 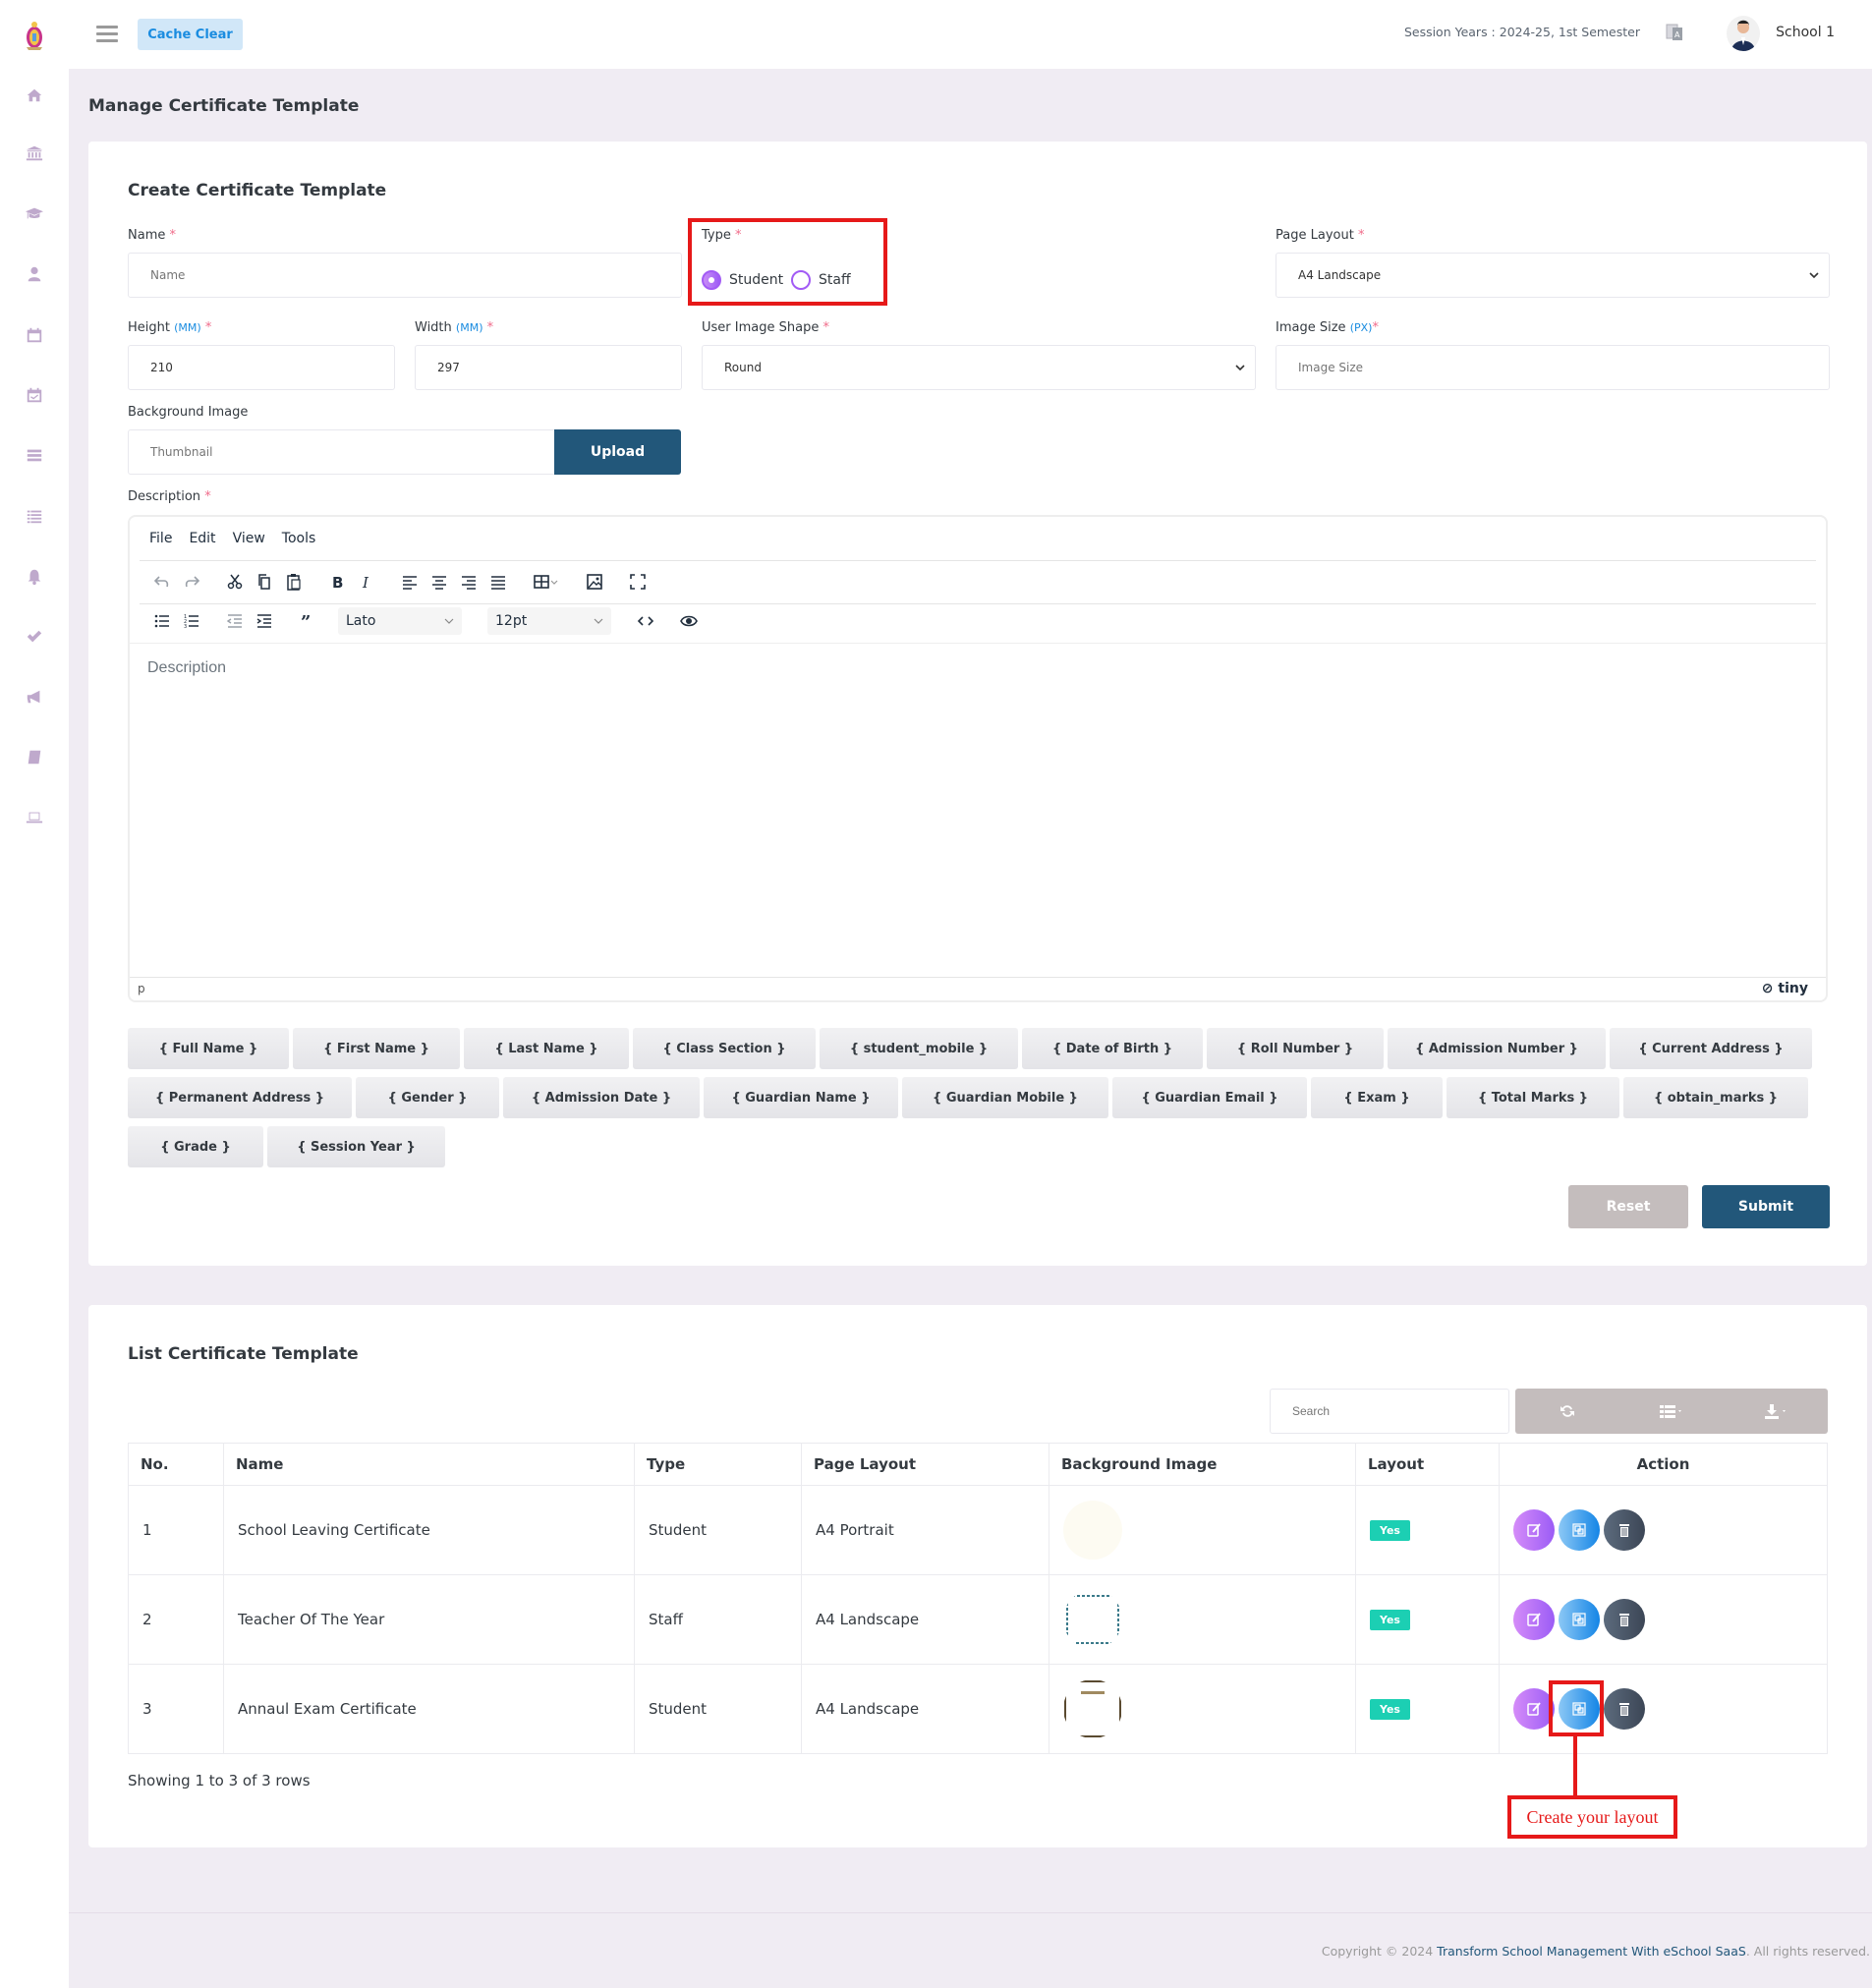 What do you see at coordinates (427, 1098) in the screenshot?
I see `tag-gender: { Gender }` at bounding box center [427, 1098].